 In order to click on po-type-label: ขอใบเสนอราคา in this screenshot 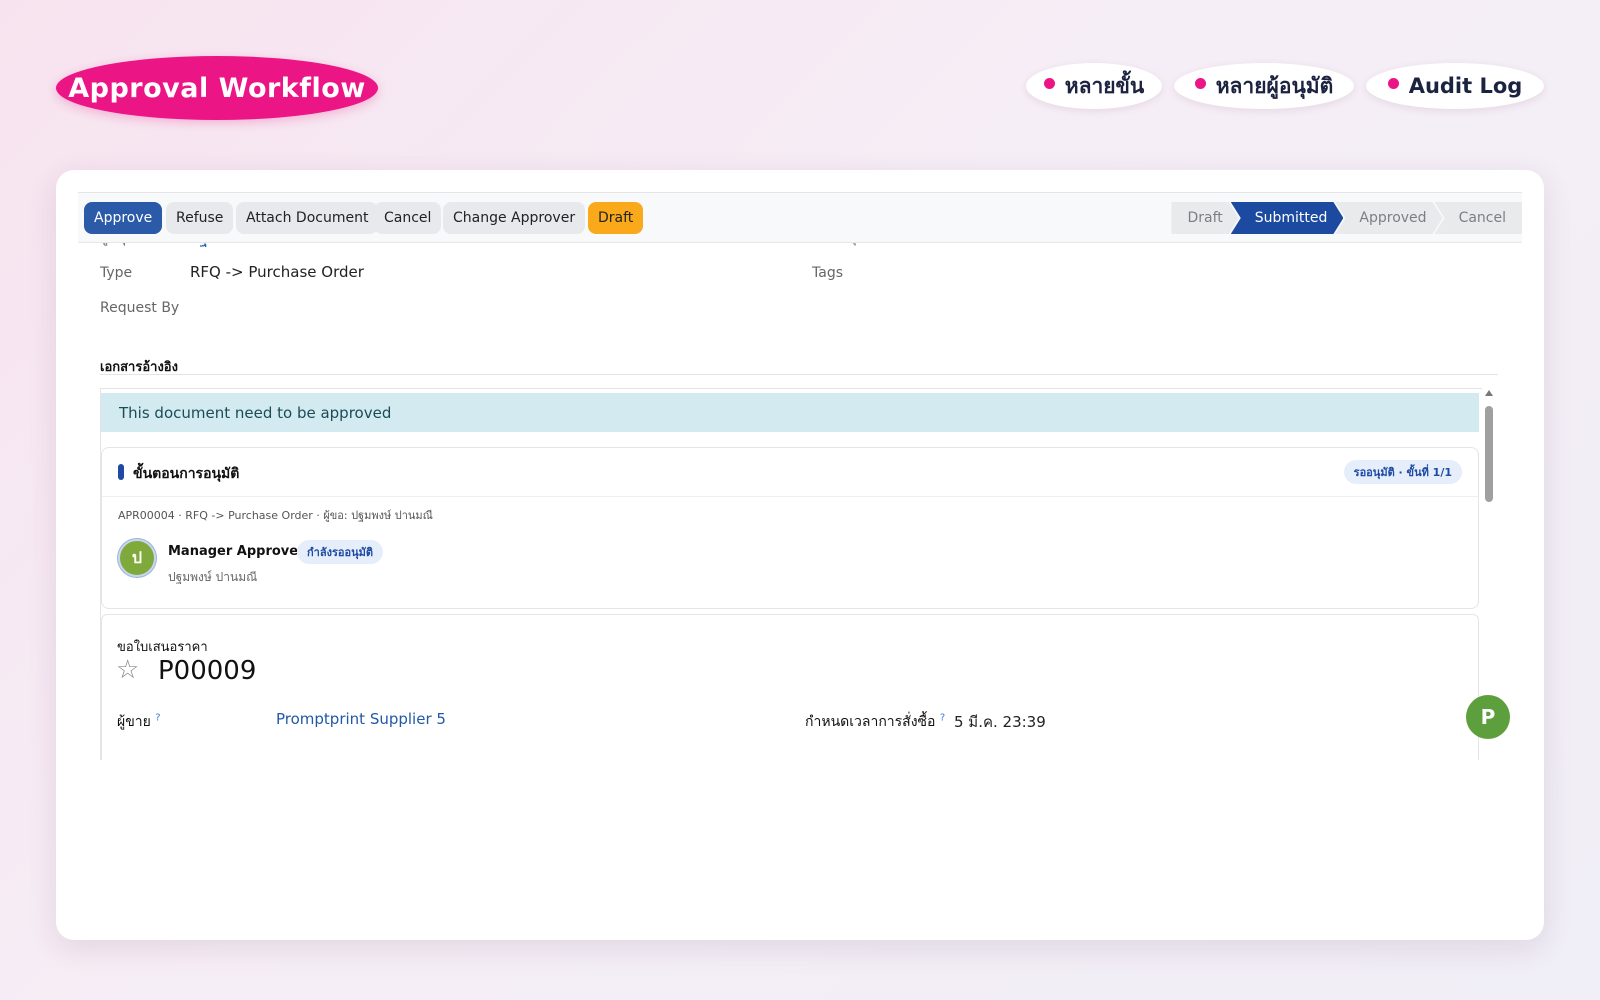, I will do `click(162, 647)`.